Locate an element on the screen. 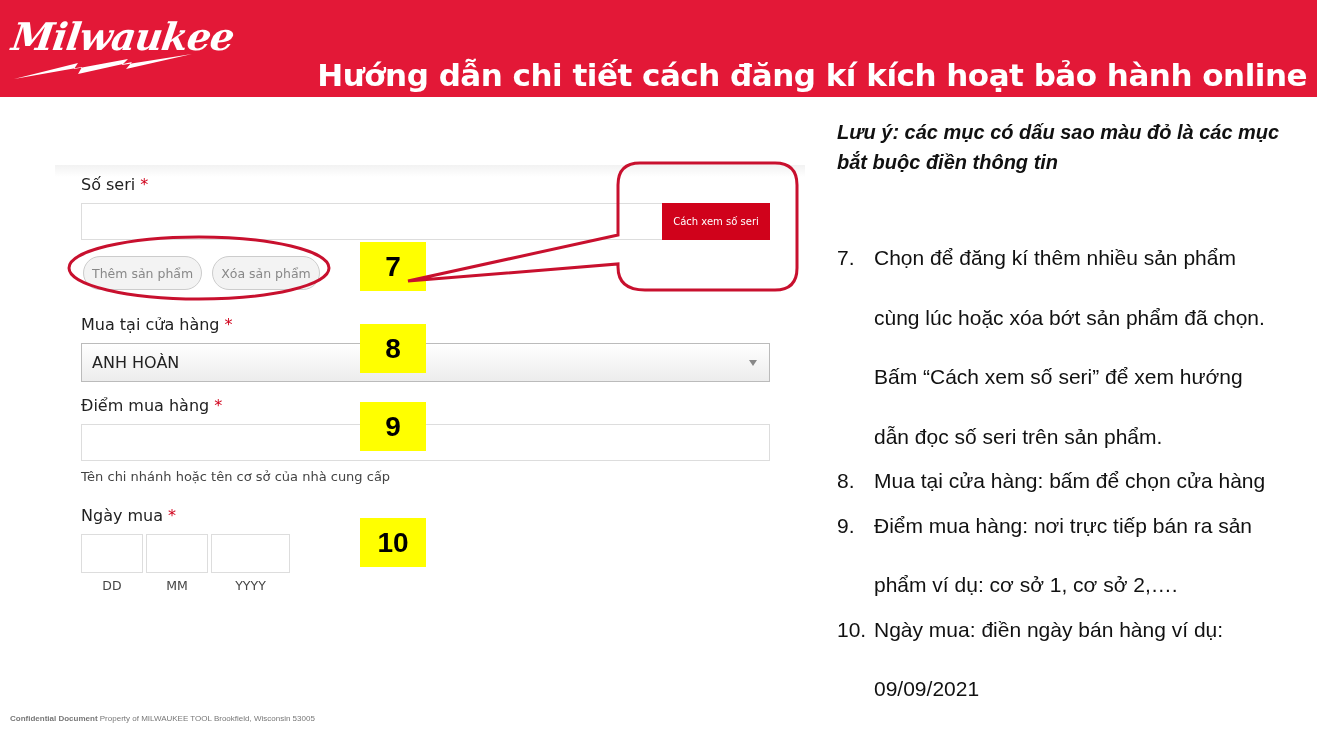 Image resolution: width=1317 pixels, height=738 pixels. step-text: Ngày mua: điền ngày bán hàng ví dụ: 09/09/2021 is located at coordinates (1049, 659).